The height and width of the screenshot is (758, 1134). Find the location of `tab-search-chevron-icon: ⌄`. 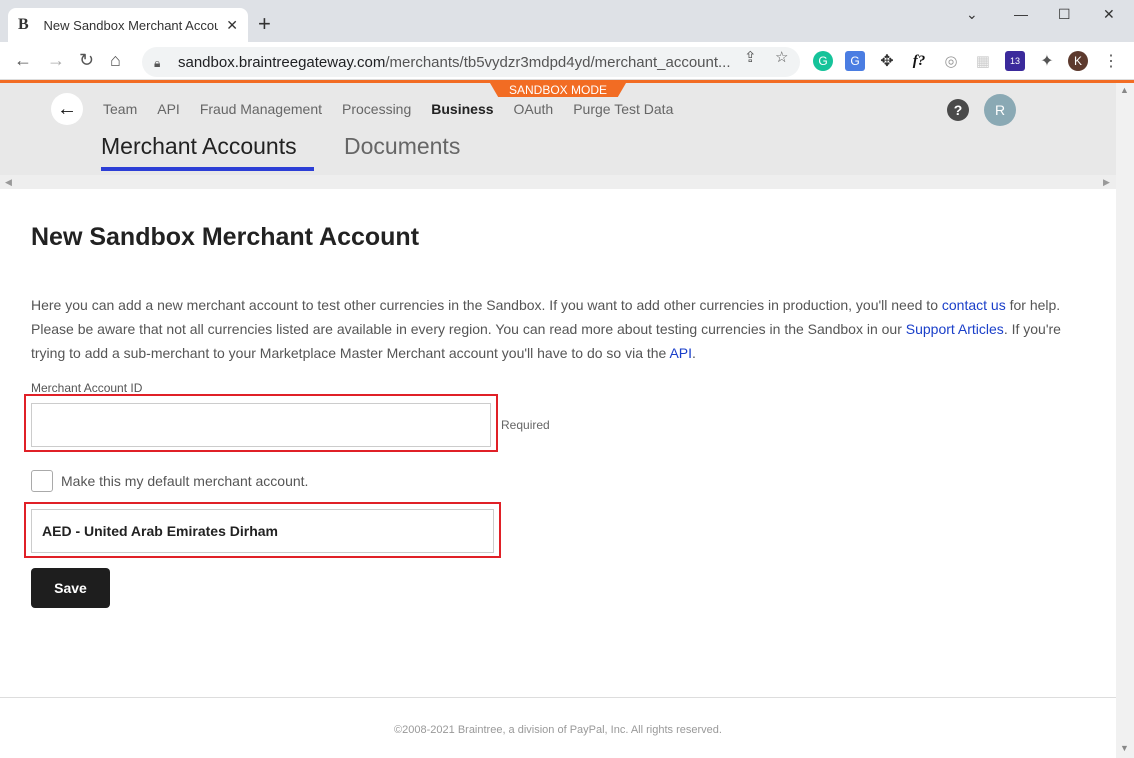

tab-search-chevron-icon: ⌄ is located at coordinates (972, 14).